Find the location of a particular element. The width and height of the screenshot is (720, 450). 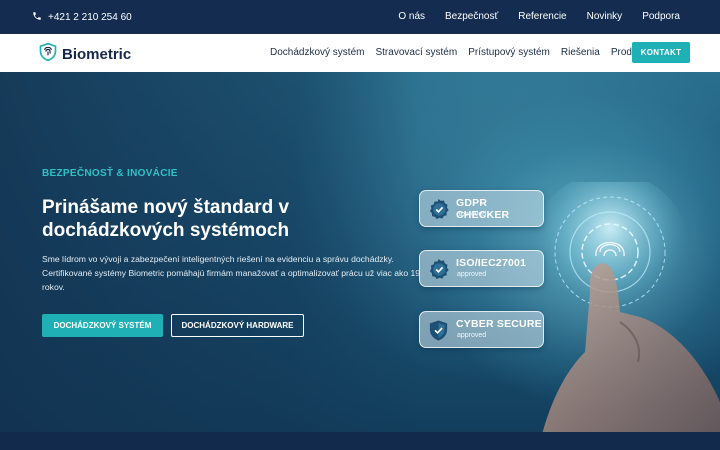

nav-stravovaci-system: Stravovací systém is located at coordinates (416, 52).